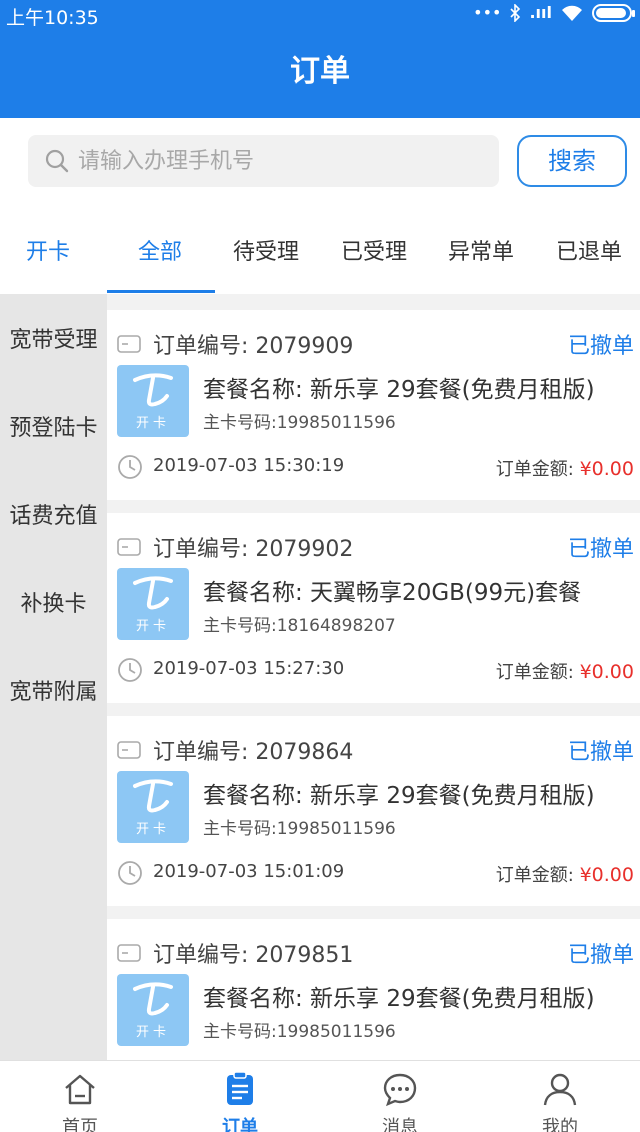 The height and width of the screenshot is (1132, 640). What do you see at coordinates (266, 250) in the screenshot?
I see `tab-pending: 待受理` at bounding box center [266, 250].